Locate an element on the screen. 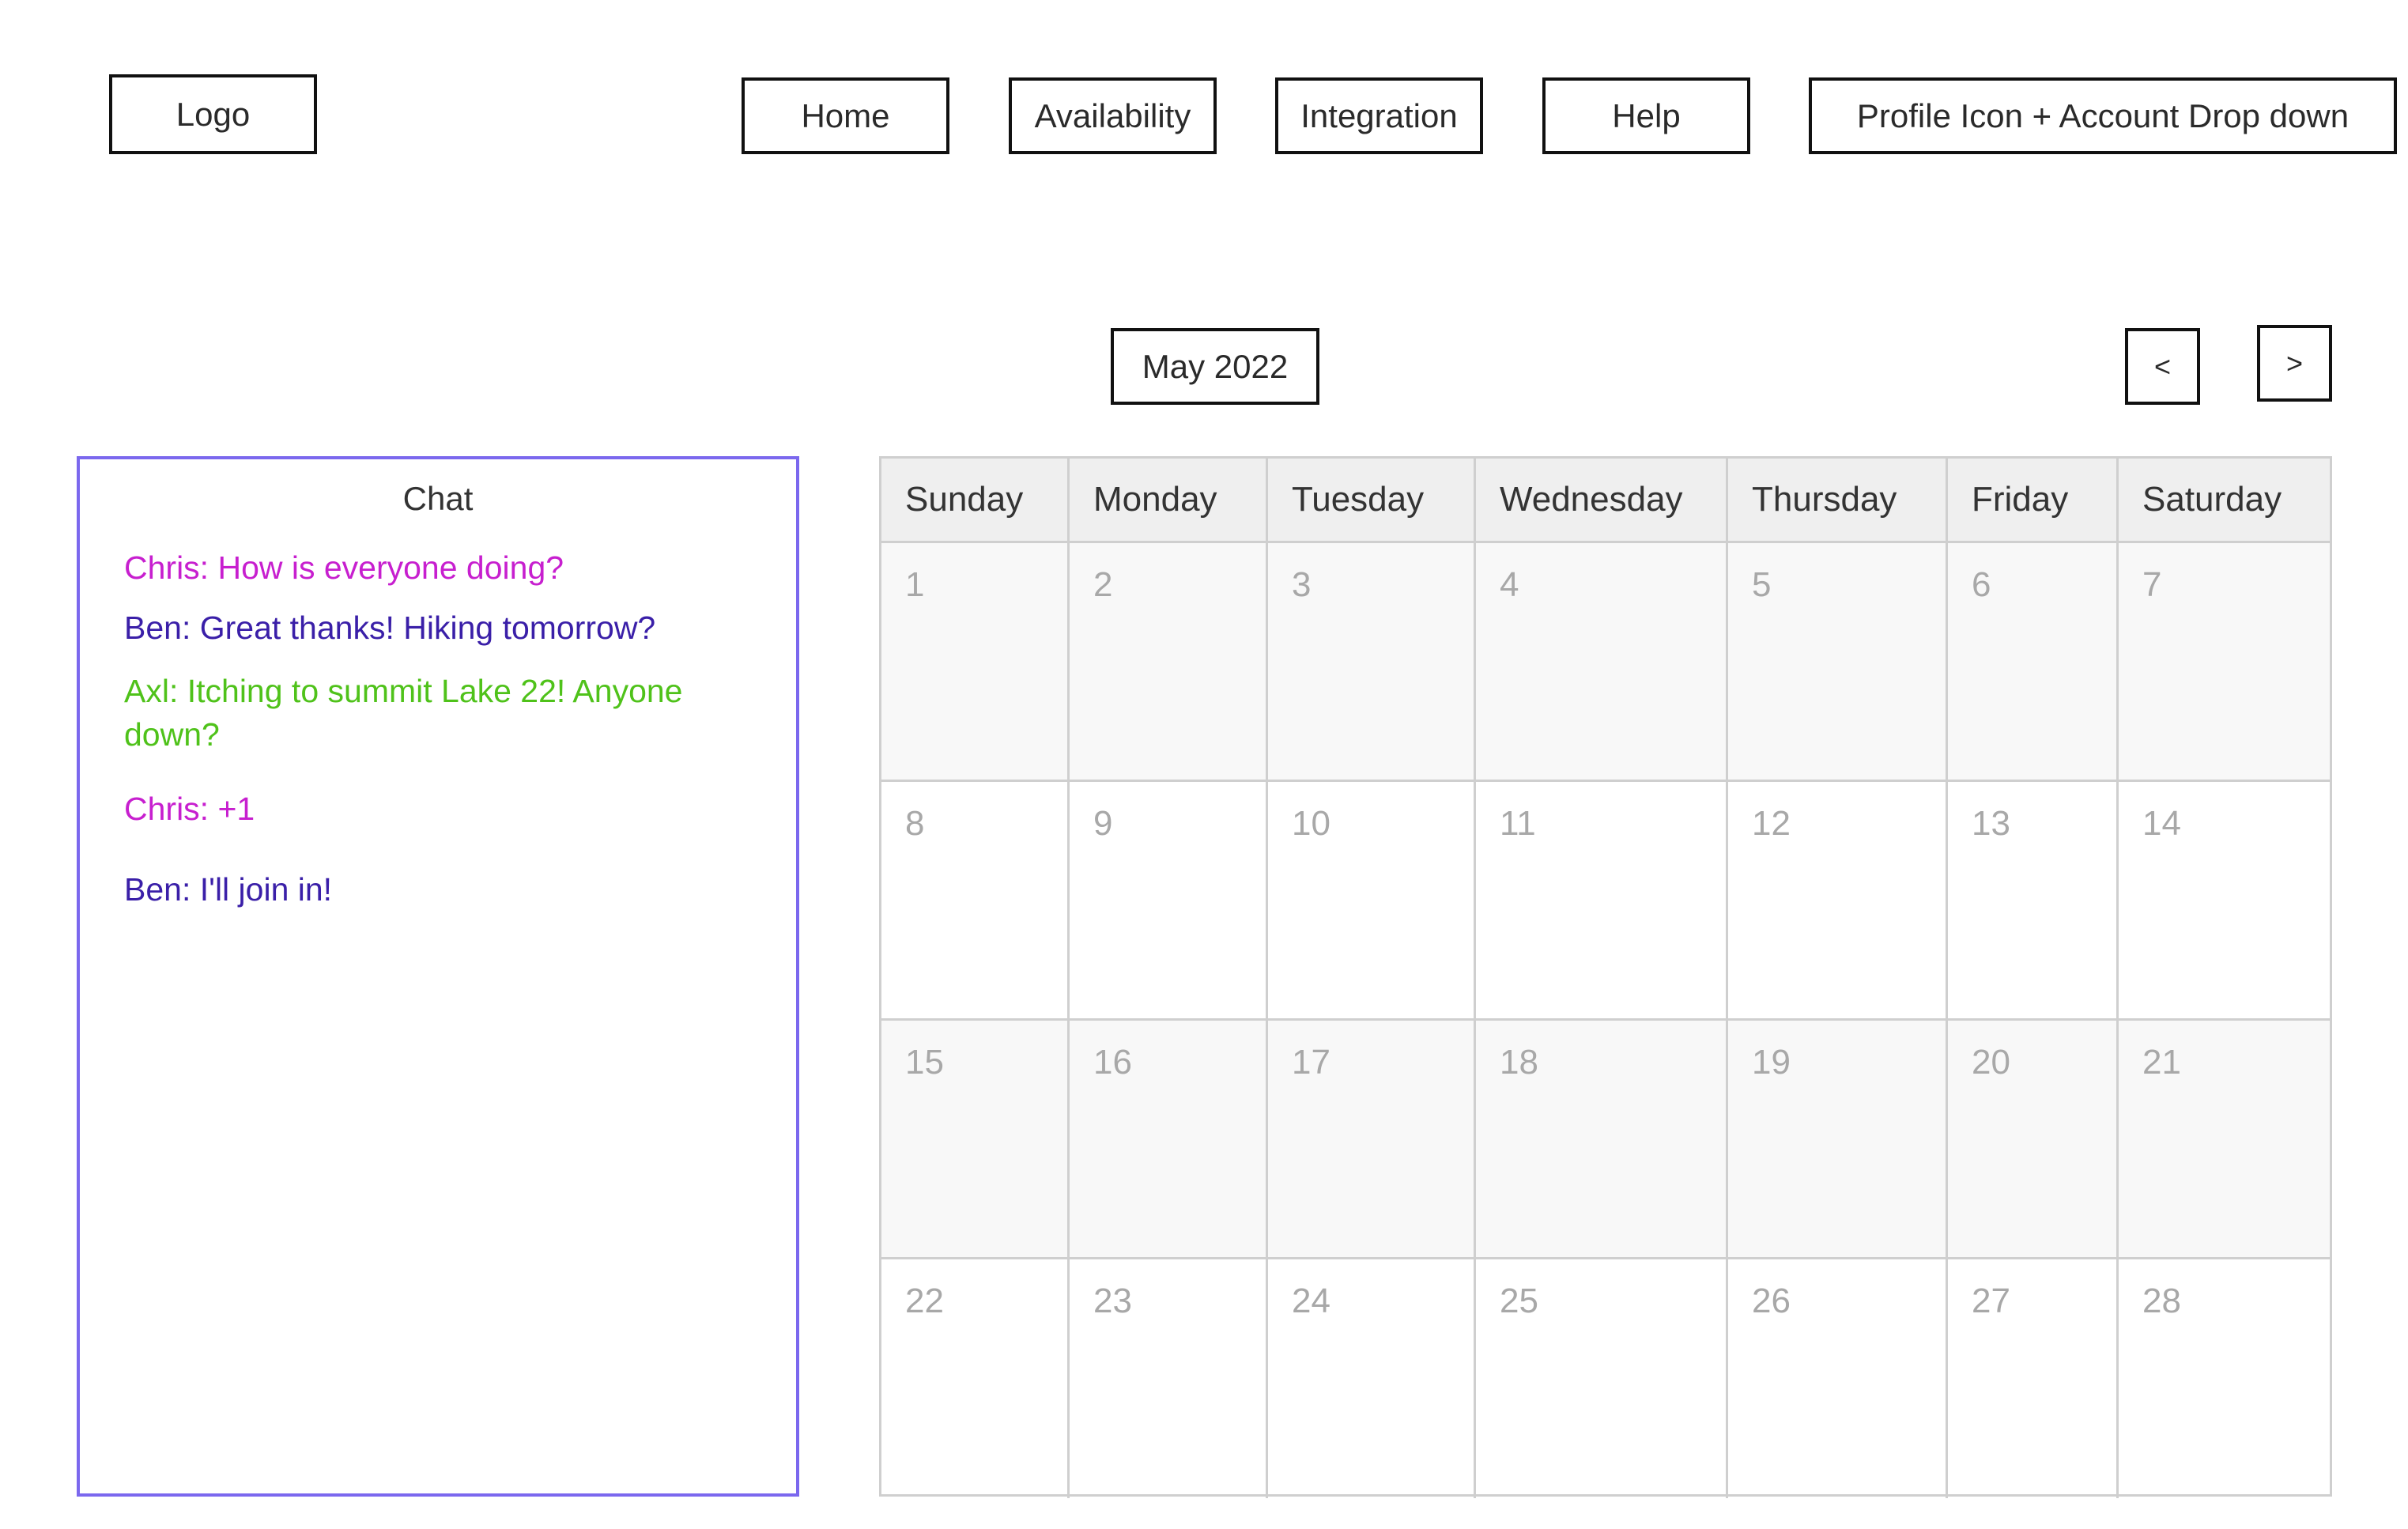 This screenshot has height=1529, width=2408. weekday-header-friday: Friday is located at coordinates (2033, 500).